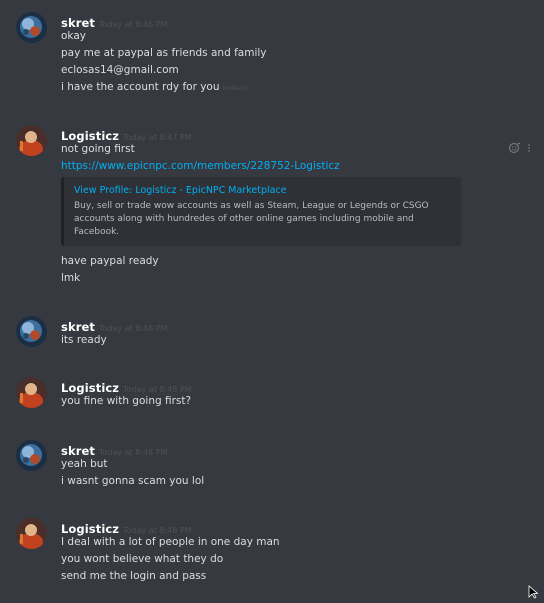 The image size is (544, 603). I want to click on message-text: its ready, so click(84, 340).